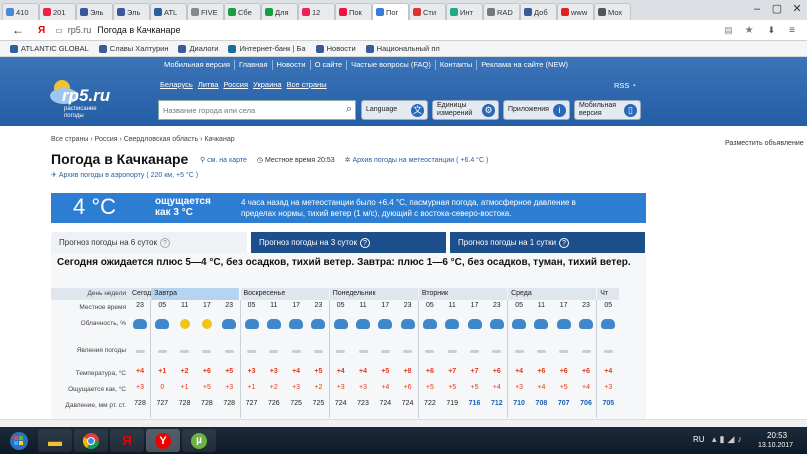  I want to click on clock-date: 13.10.2017, so click(775, 445).